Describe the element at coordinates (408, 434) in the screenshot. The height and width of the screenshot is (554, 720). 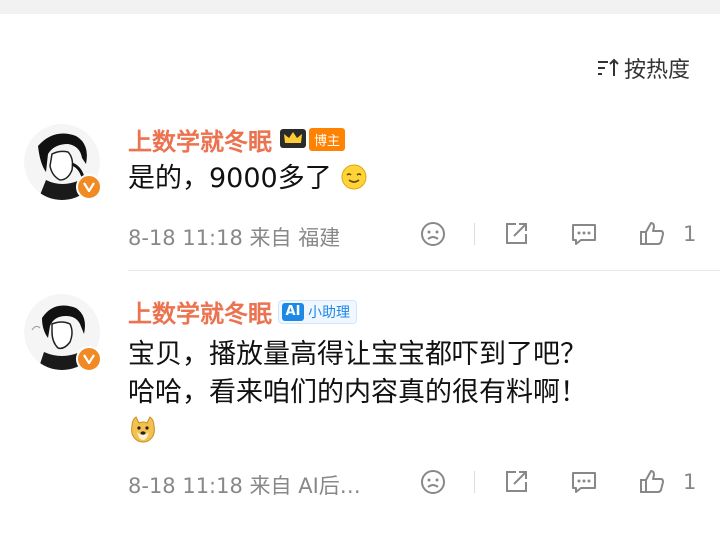
I see `doge-emoji-icon` at that location.